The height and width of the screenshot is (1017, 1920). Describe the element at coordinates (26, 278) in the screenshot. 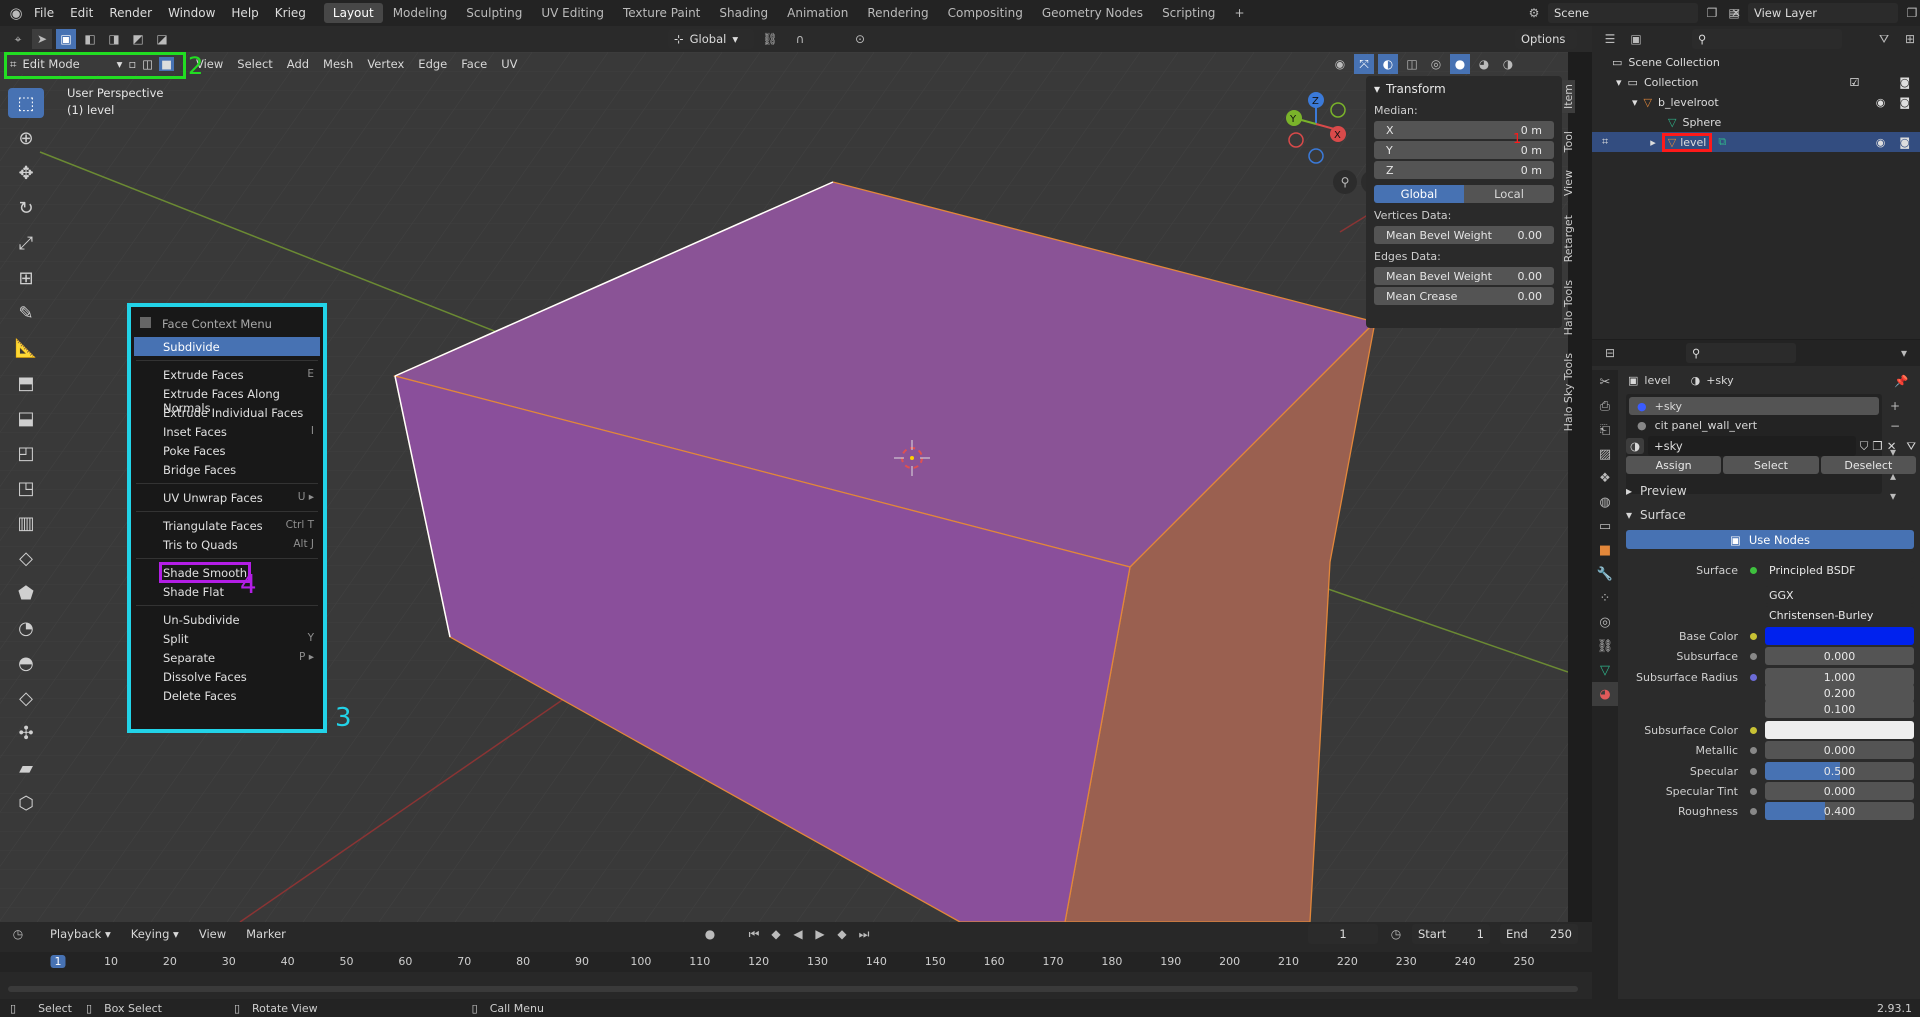

I see `transform-tool-icon: ⊞` at that location.